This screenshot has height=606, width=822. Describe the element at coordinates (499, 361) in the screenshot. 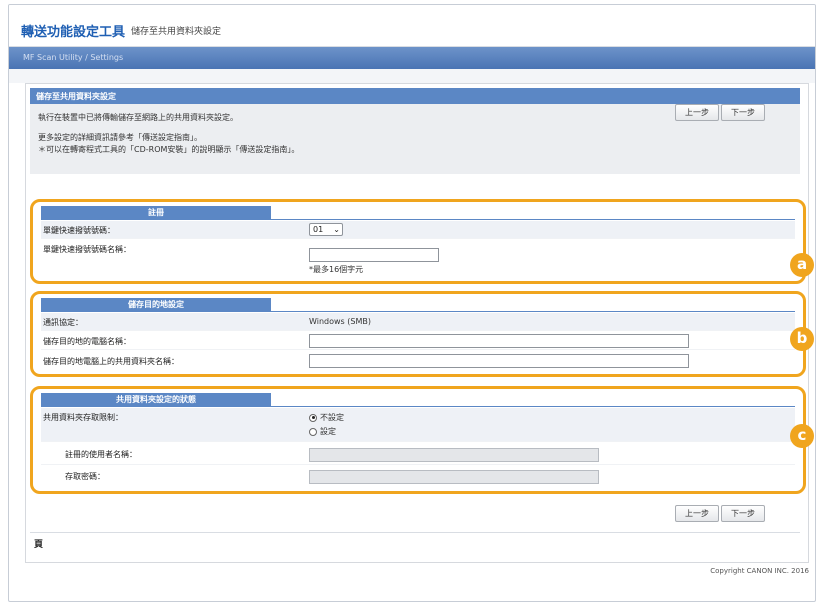

I see `folder-name-input` at that location.